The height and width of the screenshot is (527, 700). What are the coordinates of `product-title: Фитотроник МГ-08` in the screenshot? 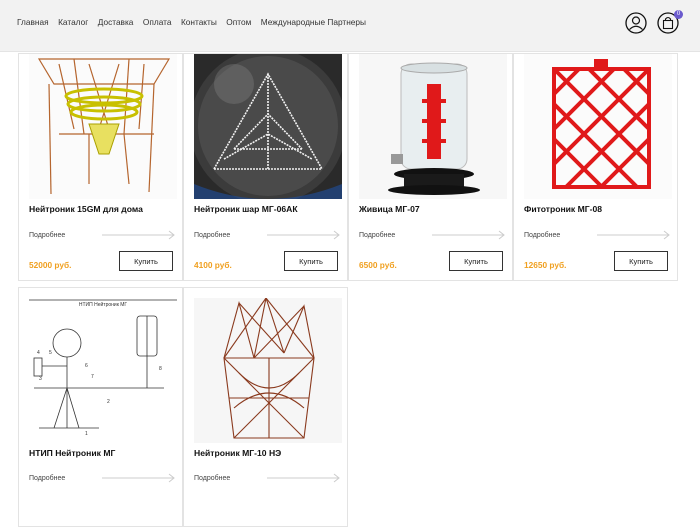 It's located at (563, 209).